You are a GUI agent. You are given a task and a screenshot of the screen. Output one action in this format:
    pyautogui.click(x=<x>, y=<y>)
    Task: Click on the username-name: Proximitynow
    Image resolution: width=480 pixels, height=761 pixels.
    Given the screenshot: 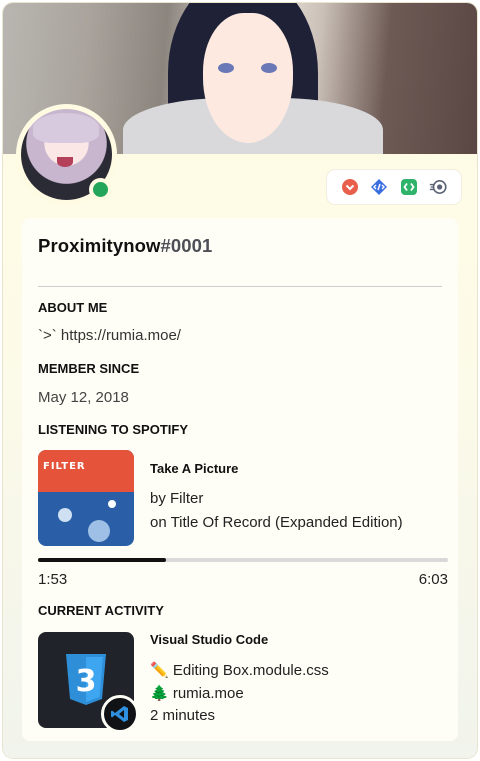 What is the action you would take?
    pyautogui.click(x=99, y=245)
    